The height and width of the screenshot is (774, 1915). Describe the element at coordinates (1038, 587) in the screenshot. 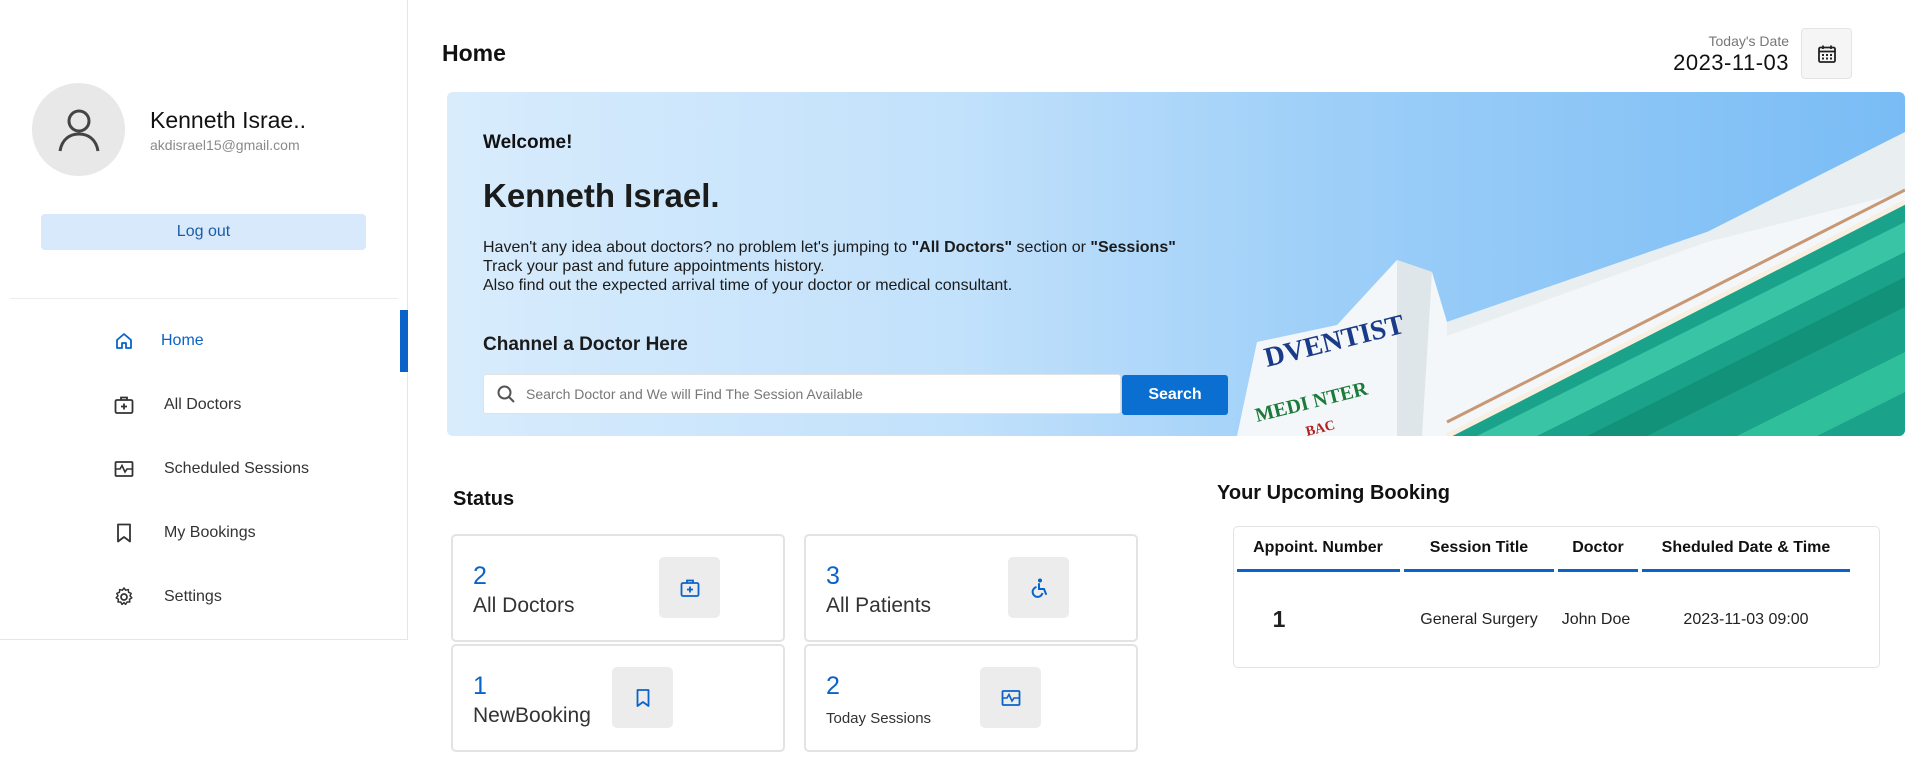

I see `wheelchair-icon` at that location.